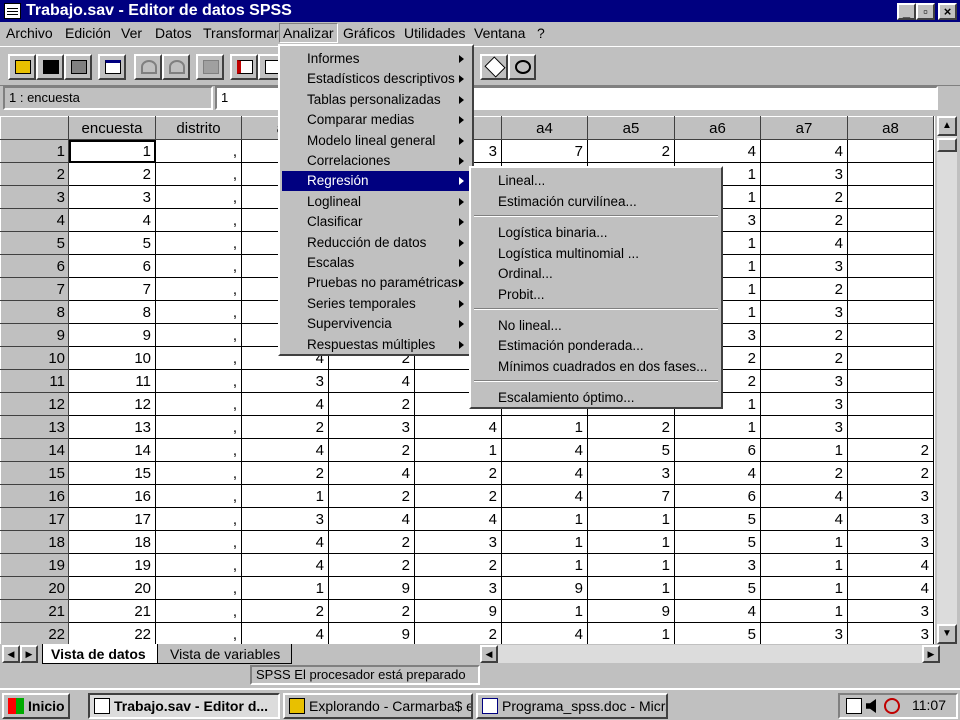 This screenshot has height=720, width=960. What do you see at coordinates (499, 33) in the screenshot?
I see `menu-ventana: Ventana` at bounding box center [499, 33].